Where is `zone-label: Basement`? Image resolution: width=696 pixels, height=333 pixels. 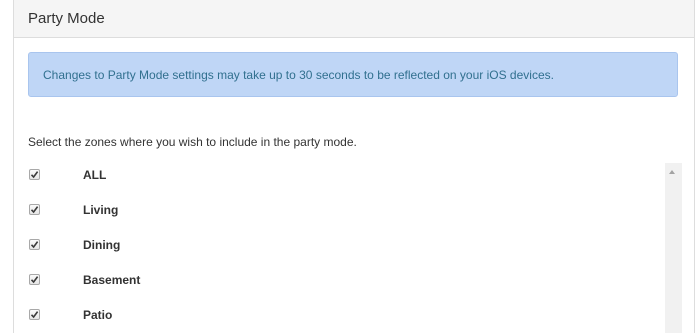
zone-label: Basement is located at coordinates (112, 280).